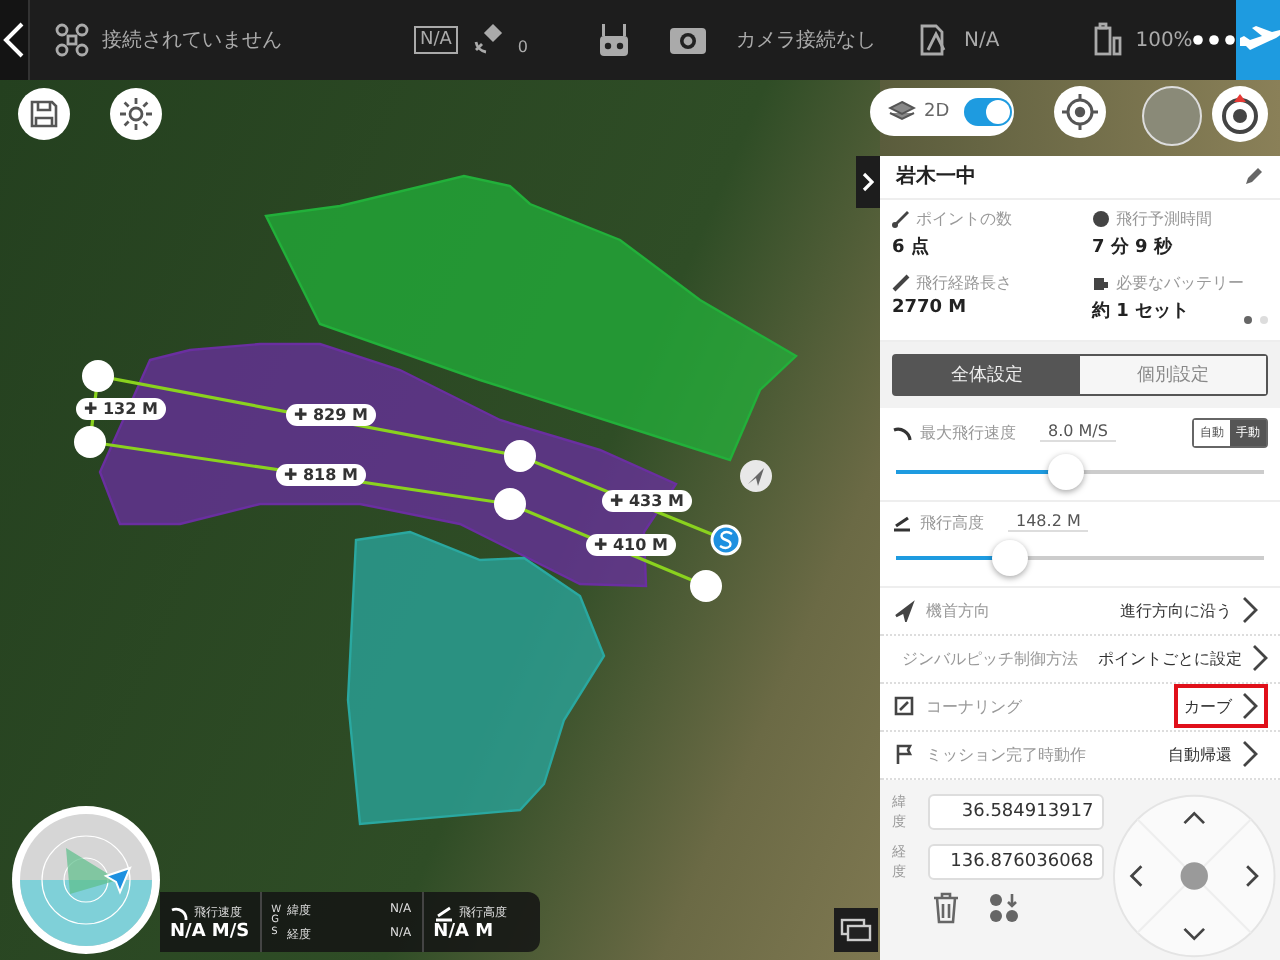  What do you see at coordinates (904, 610) in the screenshot?
I see `heading-icon` at bounding box center [904, 610].